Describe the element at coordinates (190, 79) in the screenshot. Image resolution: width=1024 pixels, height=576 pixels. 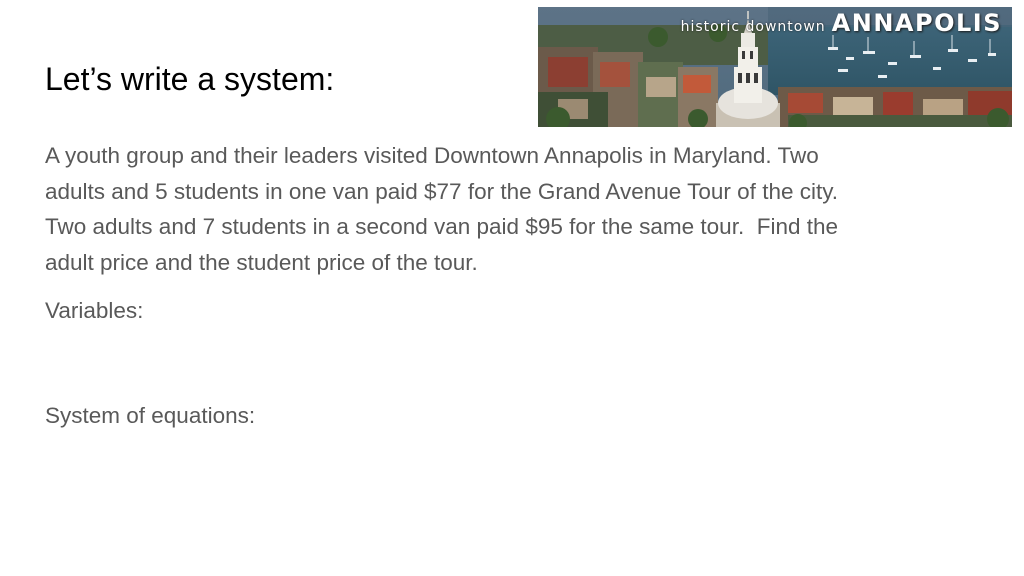
I see `slide-title: Let’s write a system:` at that location.